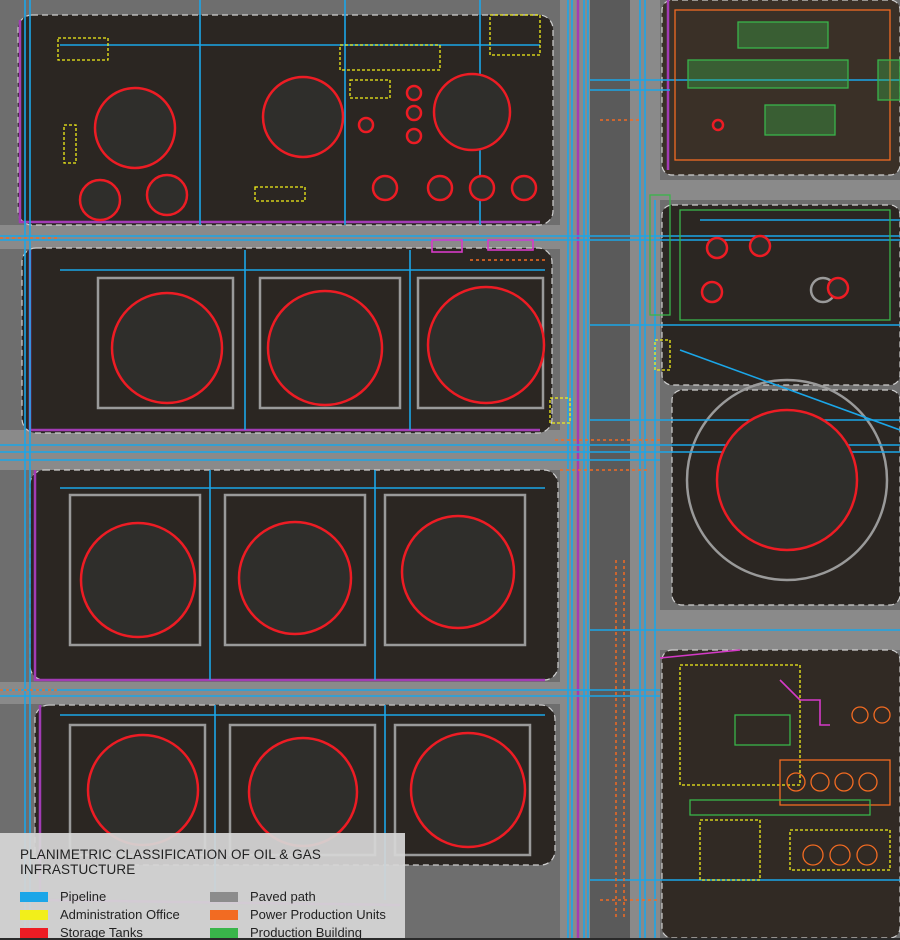 The image size is (900, 940). Describe the element at coordinates (224, 914) in the screenshot. I see `power-production-swatch-icon` at that location.